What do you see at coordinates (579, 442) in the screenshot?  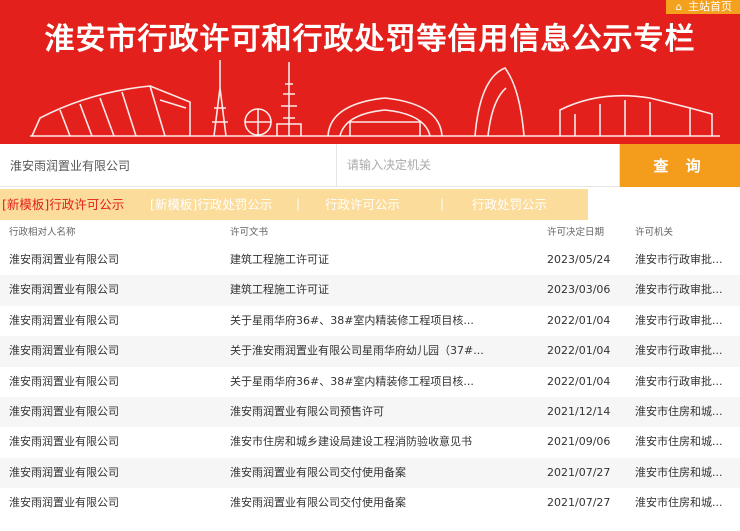 I see `decision-date: 2021/09/06` at bounding box center [579, 442].